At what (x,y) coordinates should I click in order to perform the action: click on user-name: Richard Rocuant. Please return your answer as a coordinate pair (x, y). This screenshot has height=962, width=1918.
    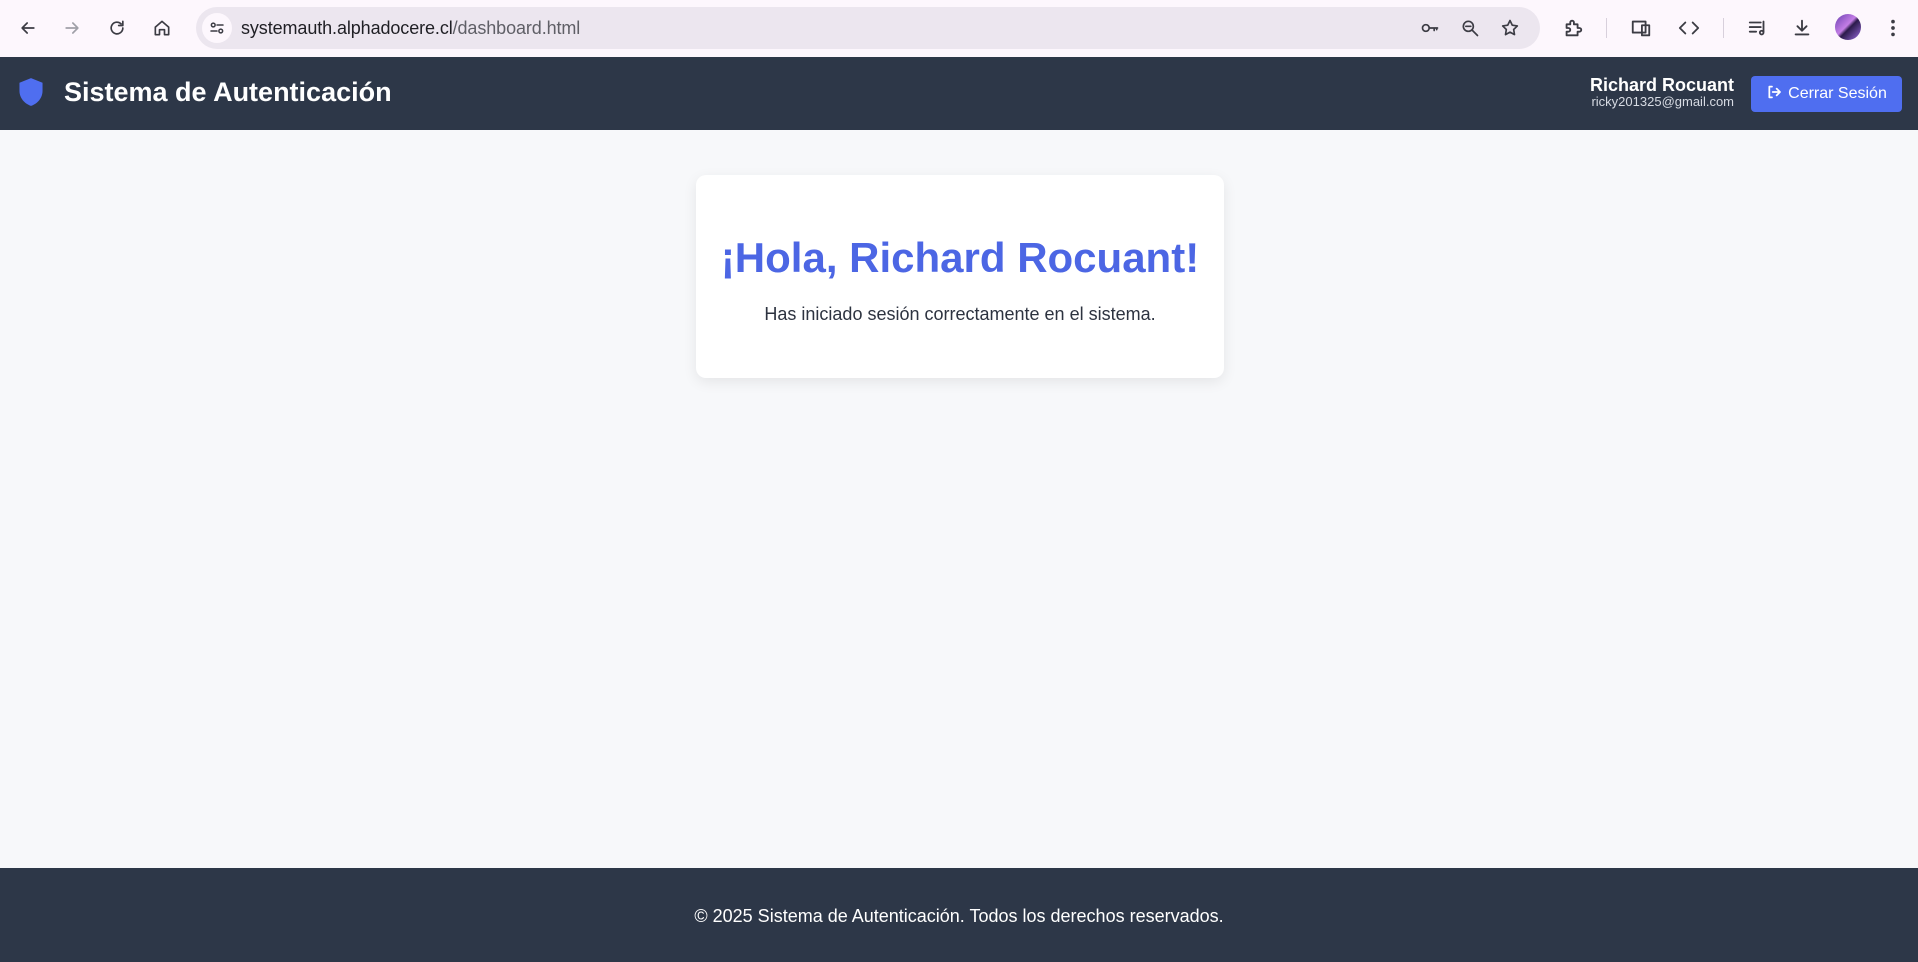
    Looking at the image, I should click on (1661, 85).